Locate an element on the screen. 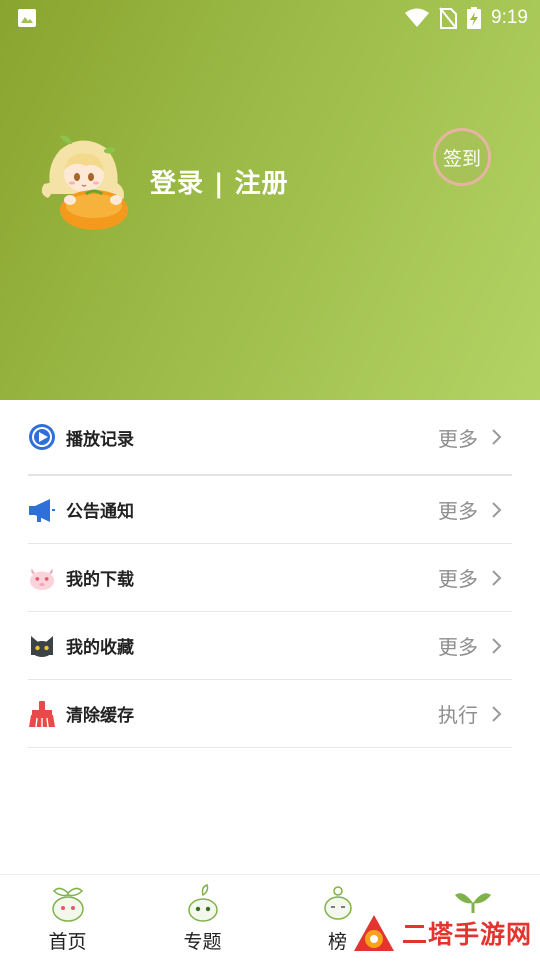 This screenshot has width=540, height=961. tab-topics: 专题 is located at coordinates (202, 922).